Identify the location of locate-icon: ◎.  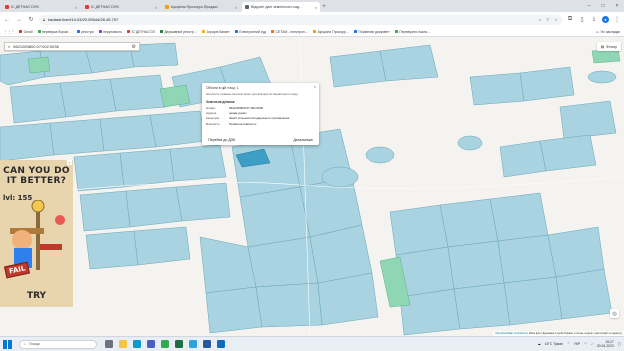
(614, 313).